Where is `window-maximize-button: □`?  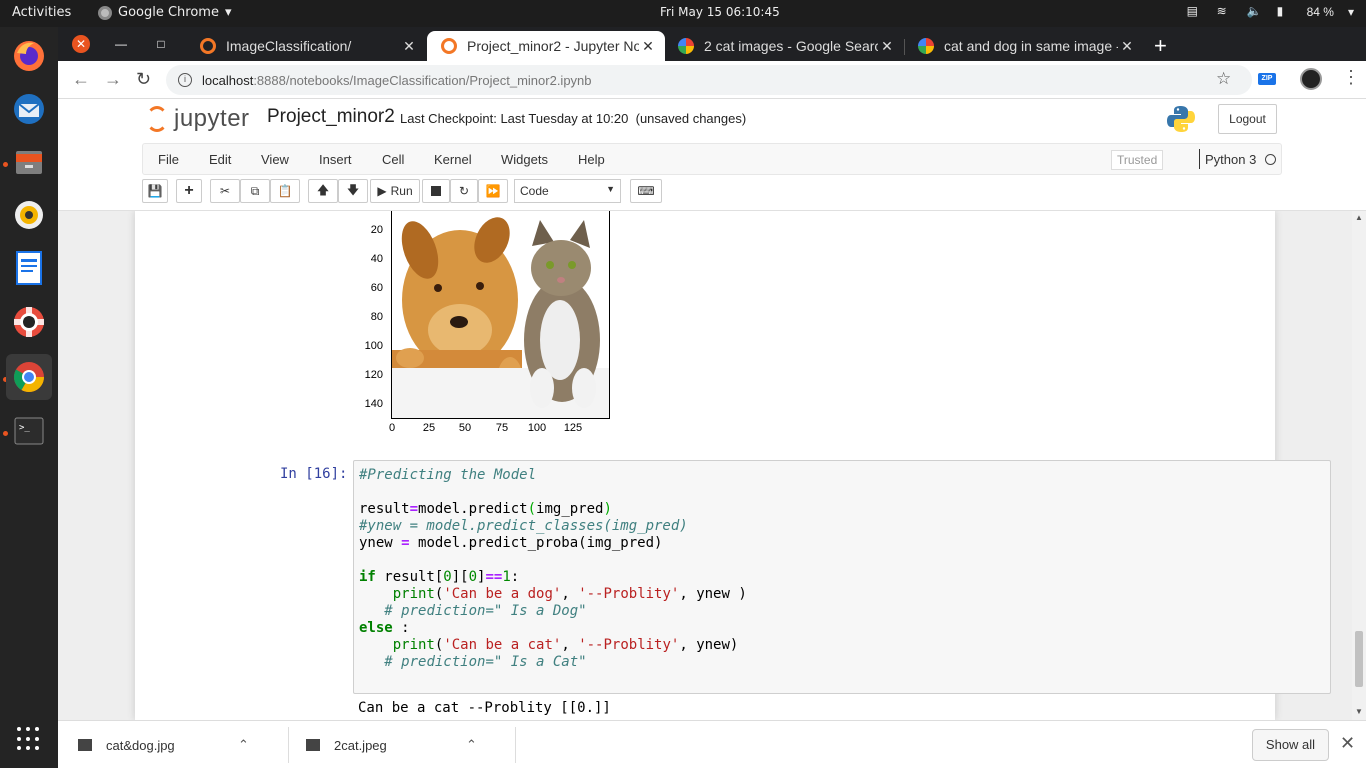
window-maximize-button: □ is located at coordinates (161, 44).